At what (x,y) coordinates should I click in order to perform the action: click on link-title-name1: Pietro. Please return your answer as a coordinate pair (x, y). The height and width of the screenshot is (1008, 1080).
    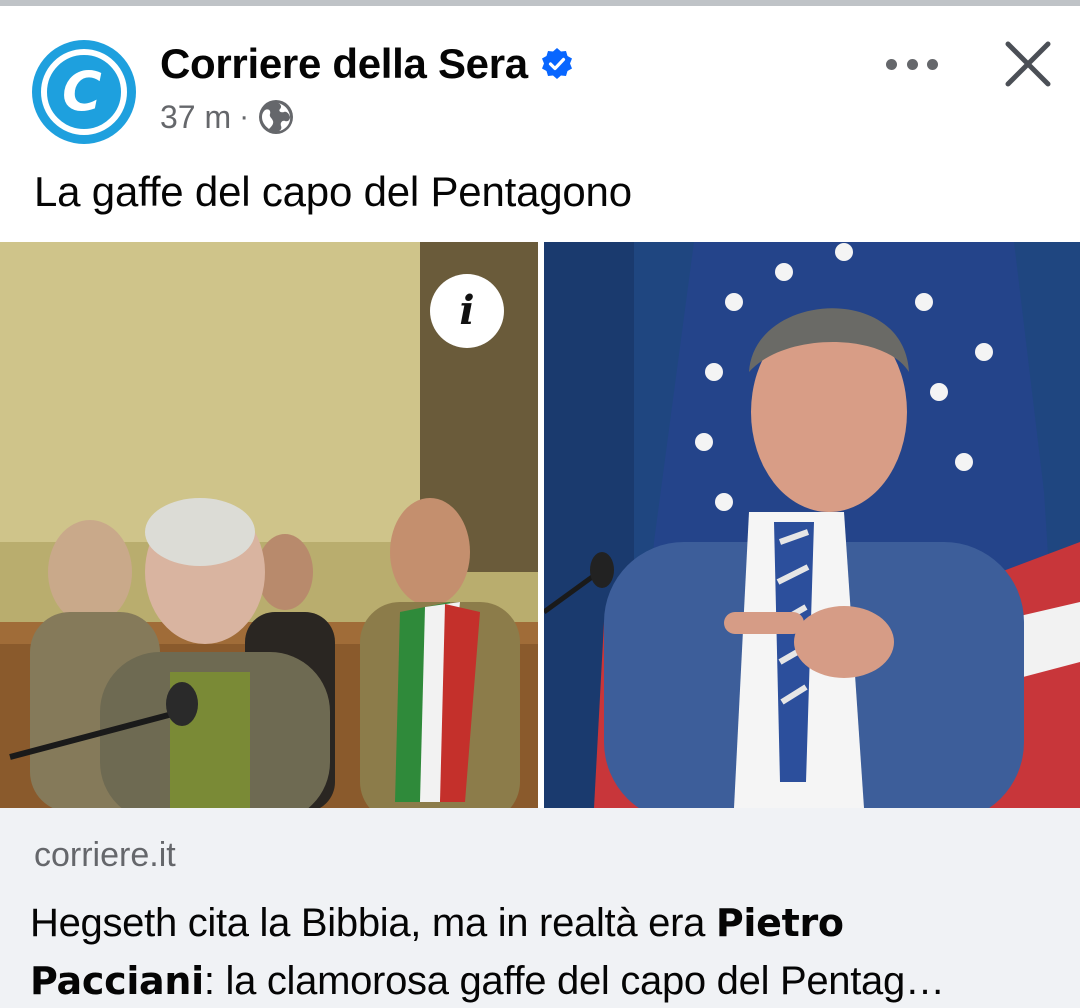
    Looking at the image, I should click on (779, 923).